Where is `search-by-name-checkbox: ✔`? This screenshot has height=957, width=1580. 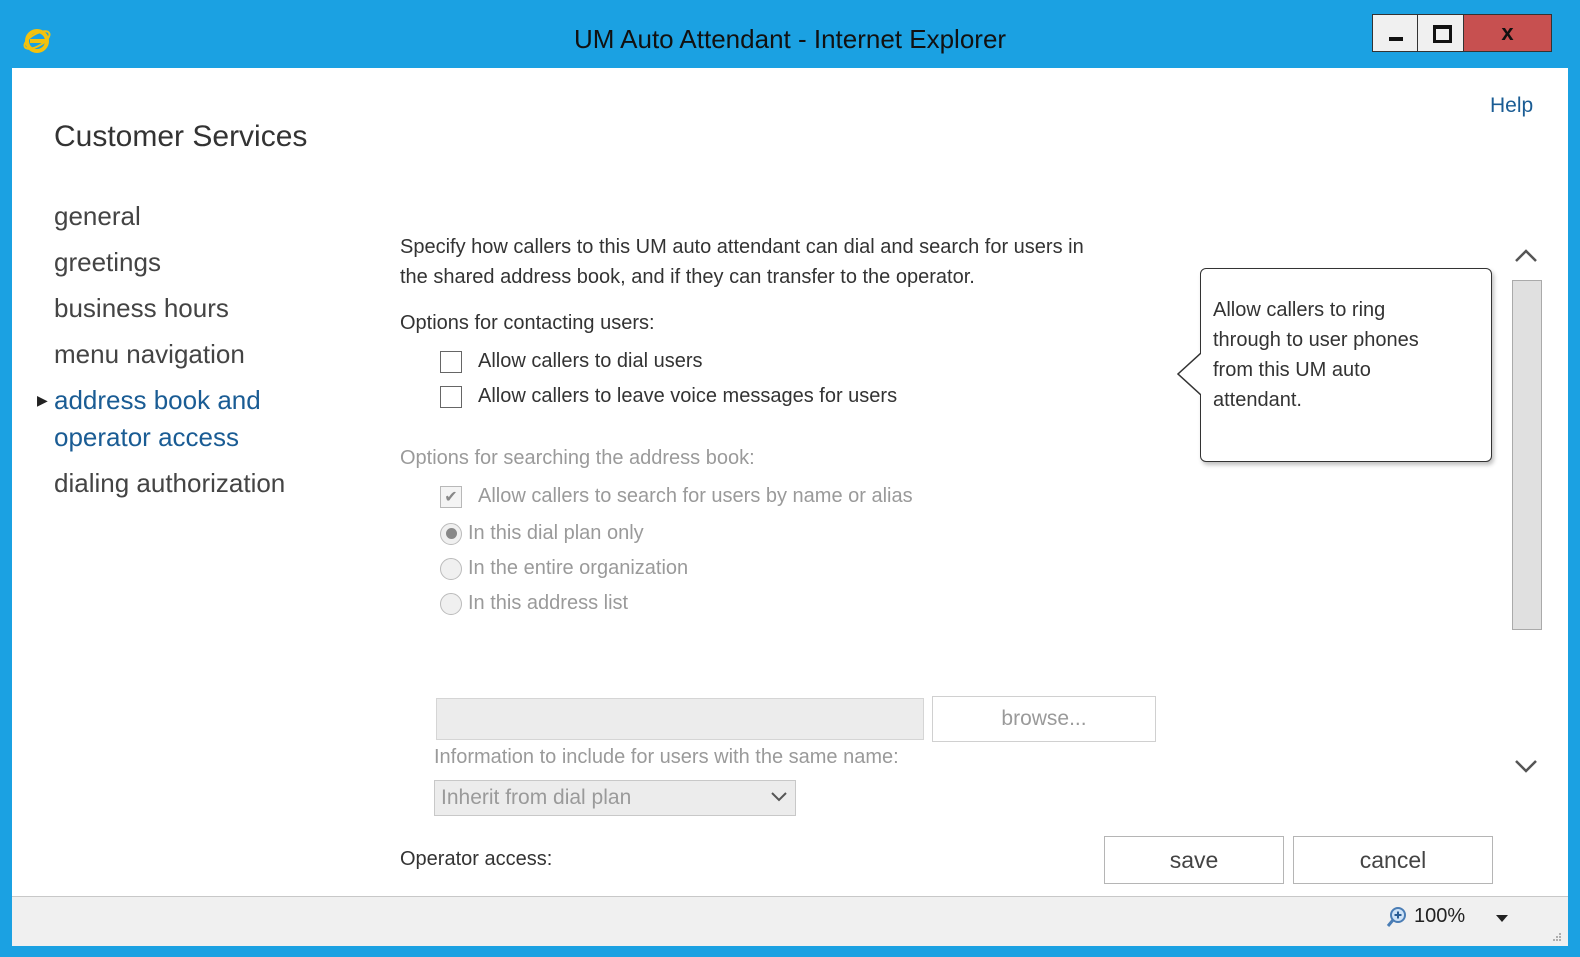 search-by-name-checkbox: ✔ is located at coordinates (451, 496).